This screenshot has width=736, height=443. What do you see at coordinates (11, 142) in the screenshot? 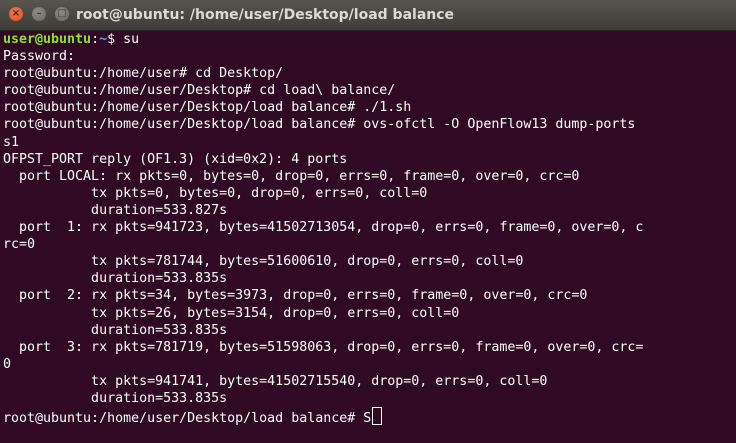
I see `output-line: s1` at bounding box center [11, 142].